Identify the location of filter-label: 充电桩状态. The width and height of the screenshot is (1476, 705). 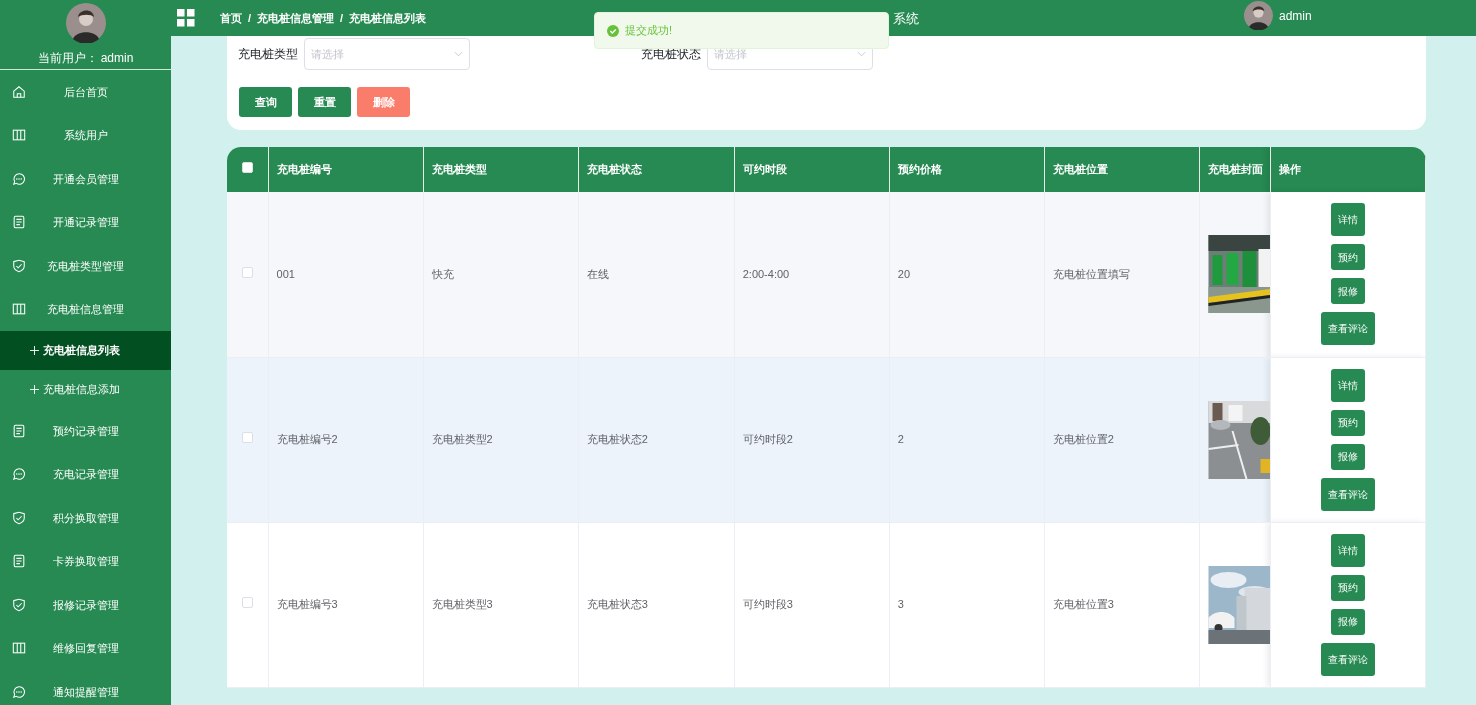
(671, 54).